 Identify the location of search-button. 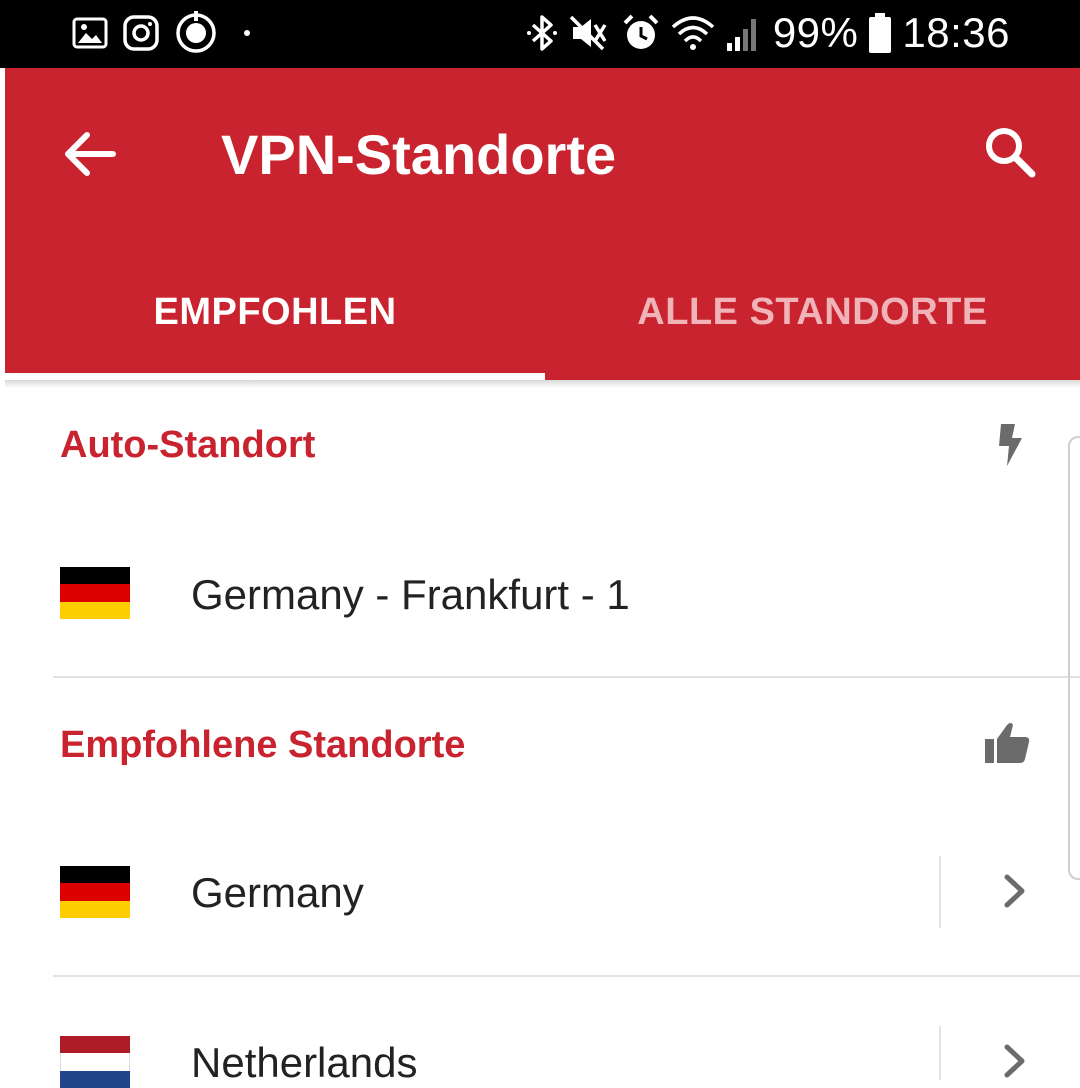
(1010, 154).